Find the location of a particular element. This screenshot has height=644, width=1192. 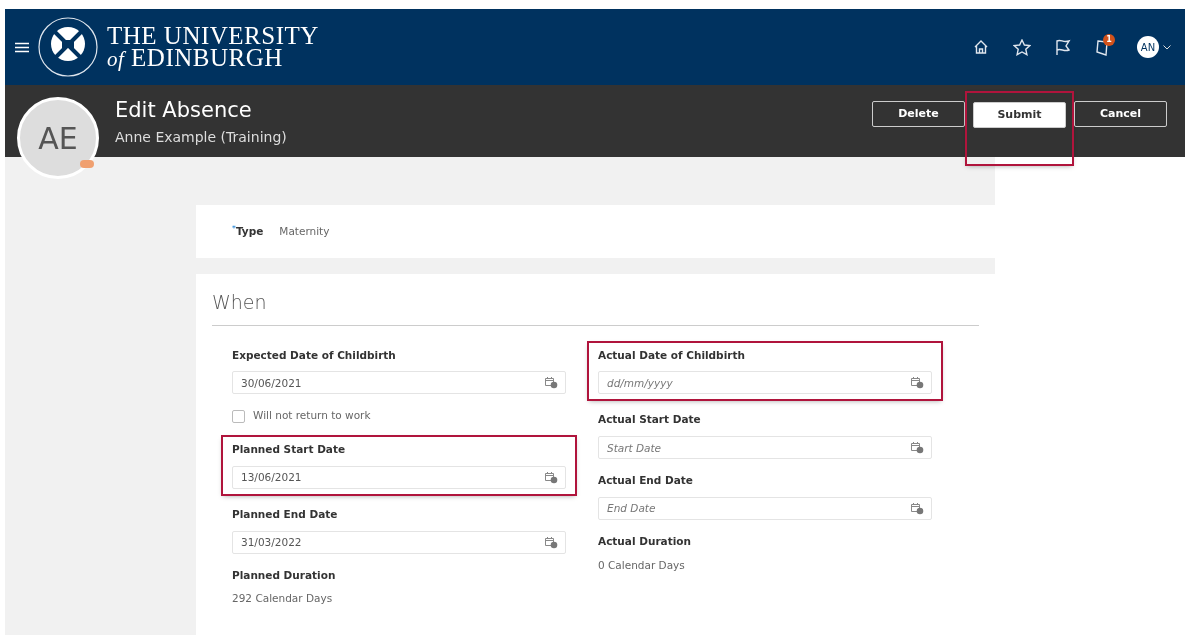

action-button: Submit is located at coordinates (1019, 115).